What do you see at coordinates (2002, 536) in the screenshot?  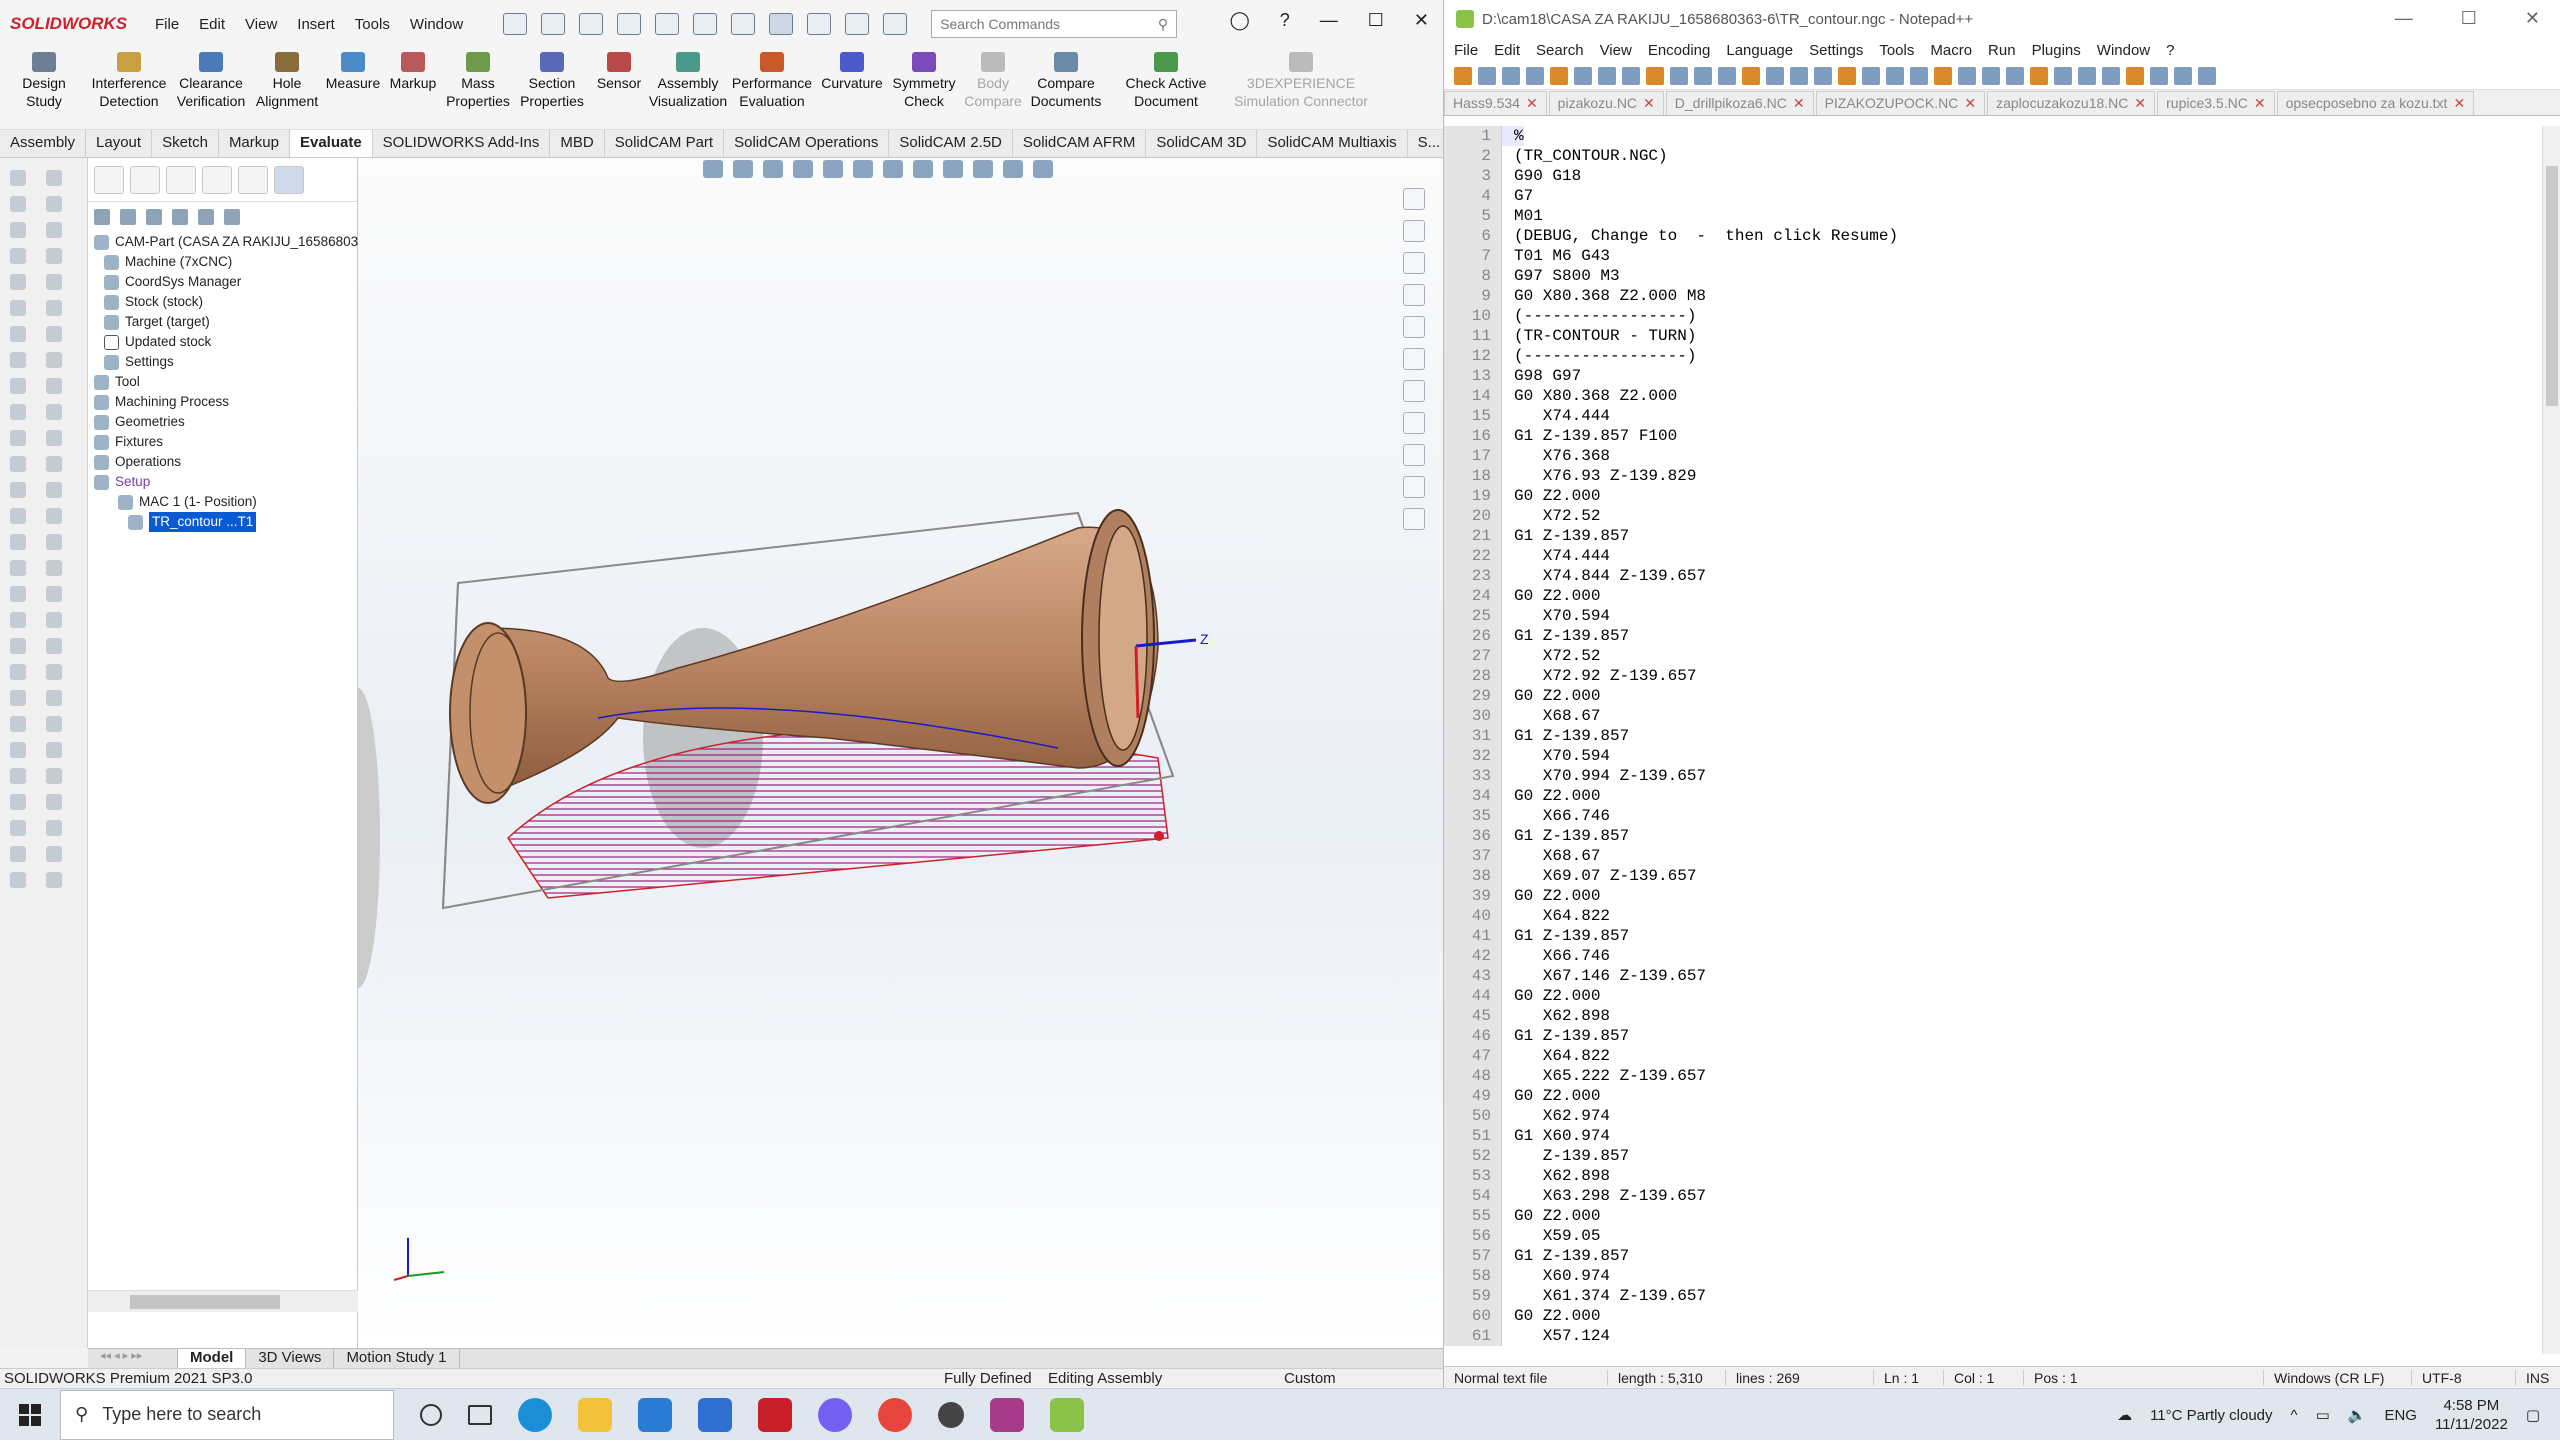 I see `code-line: 21 G1 Z-139.857` at bounding box center [2002, 536].